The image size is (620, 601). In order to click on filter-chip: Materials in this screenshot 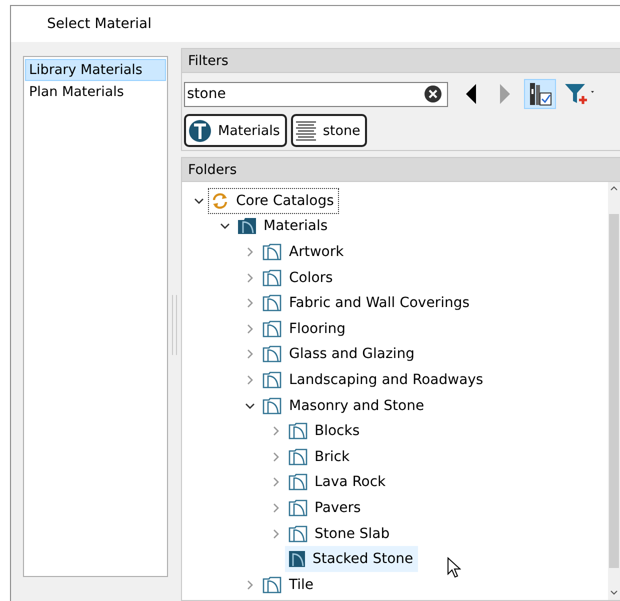, I will do `click(235, 130)`.